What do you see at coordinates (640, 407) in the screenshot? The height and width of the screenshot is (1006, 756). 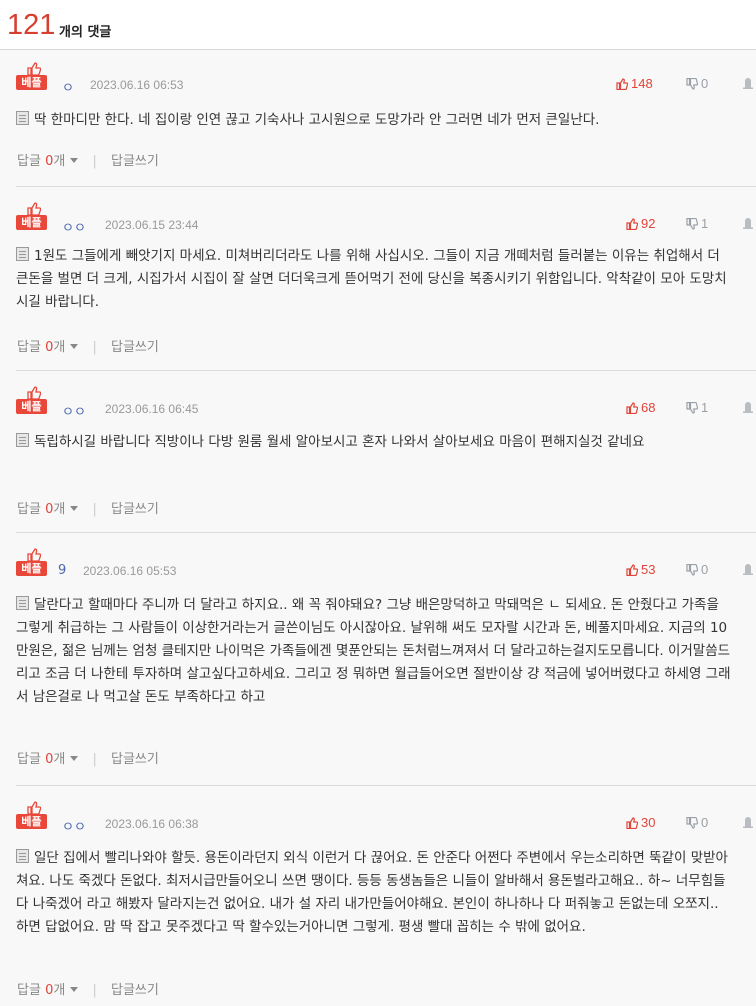 I see `upvote-button: 68` at bounding box center [640, 407].